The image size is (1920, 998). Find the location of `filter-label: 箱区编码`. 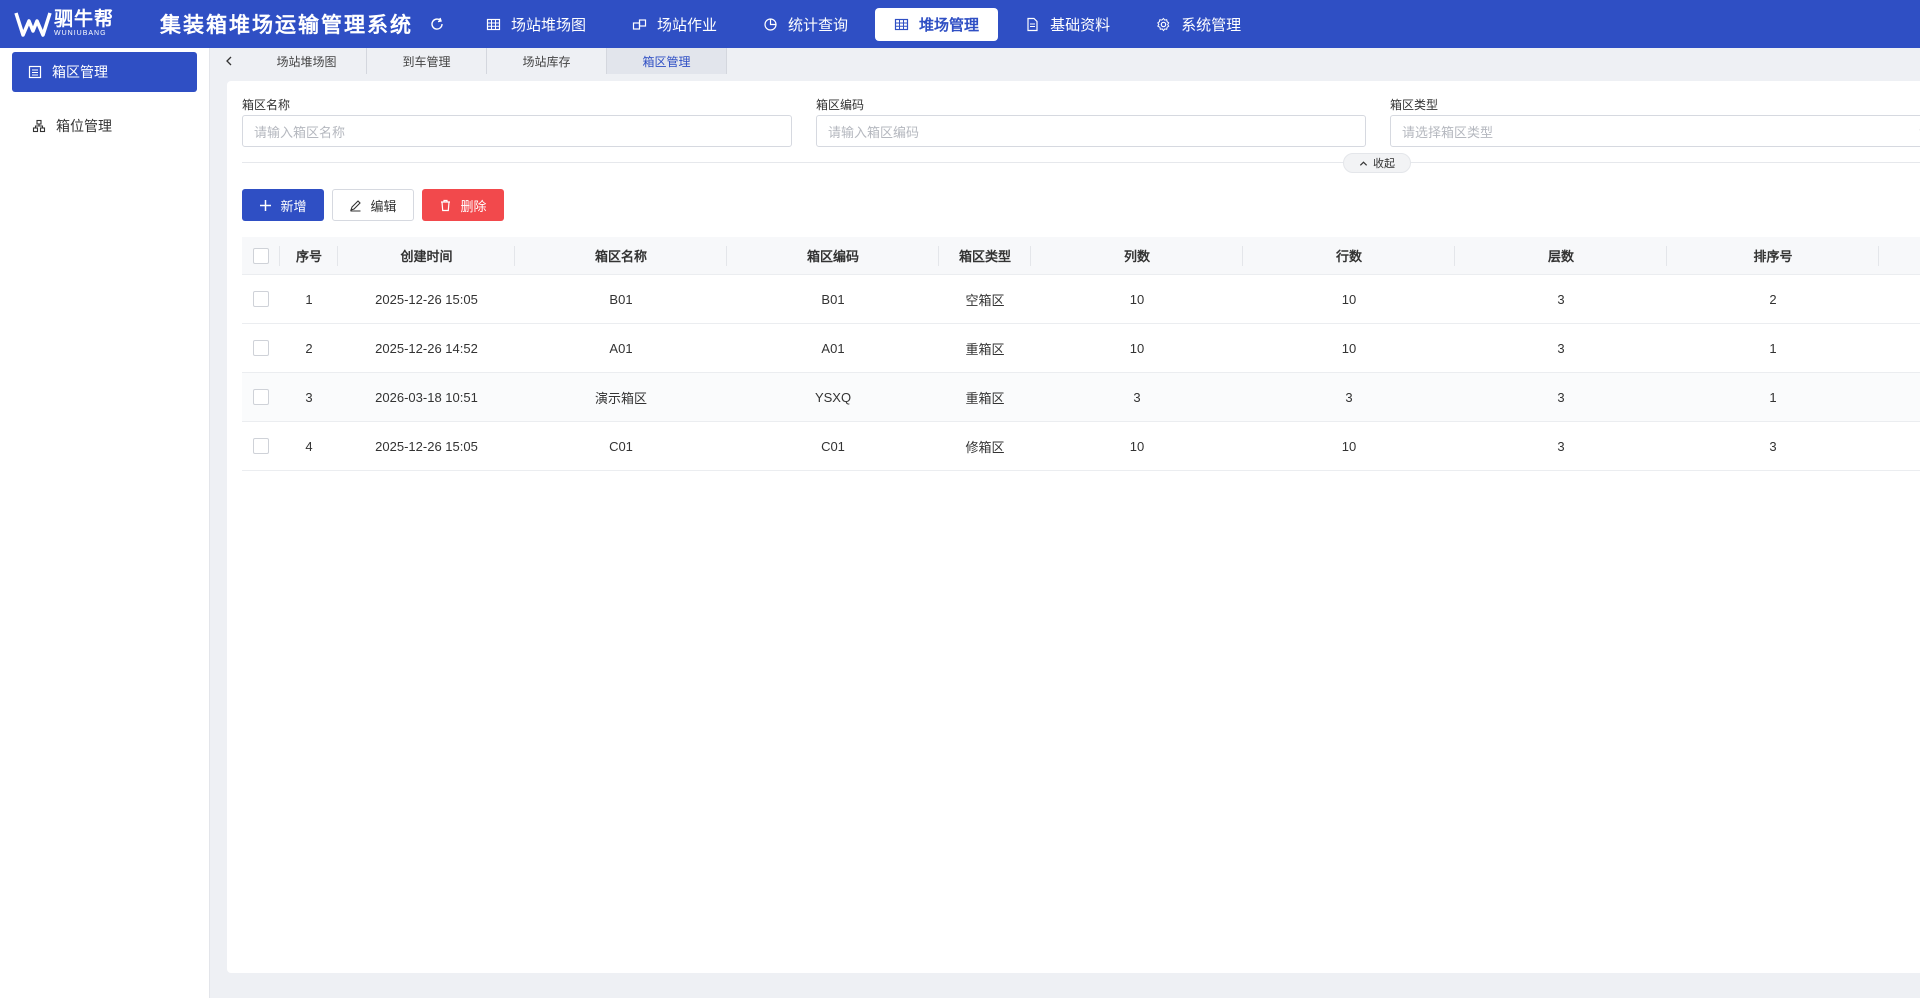

filter-label: 箱区编码 is located at coordinates (840, 105).